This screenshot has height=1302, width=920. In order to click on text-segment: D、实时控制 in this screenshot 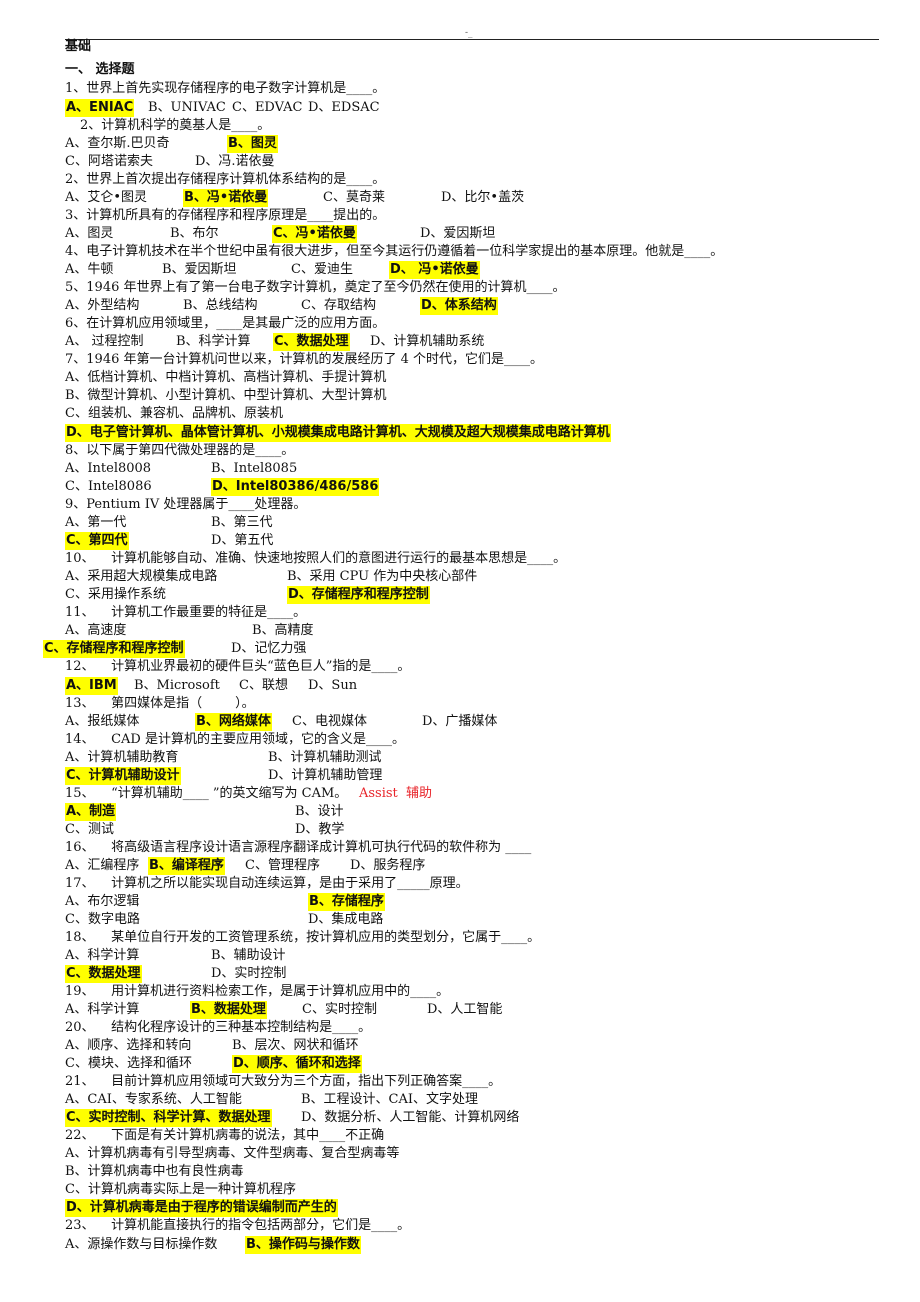, I will do `click(249, 973)`.